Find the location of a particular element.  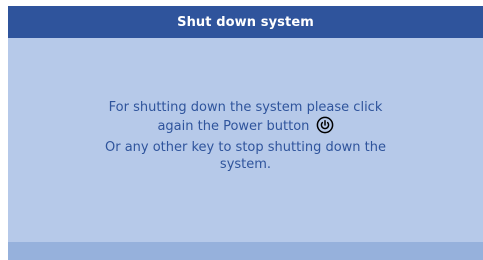

footer-bar is located at coordinates (245, 251).